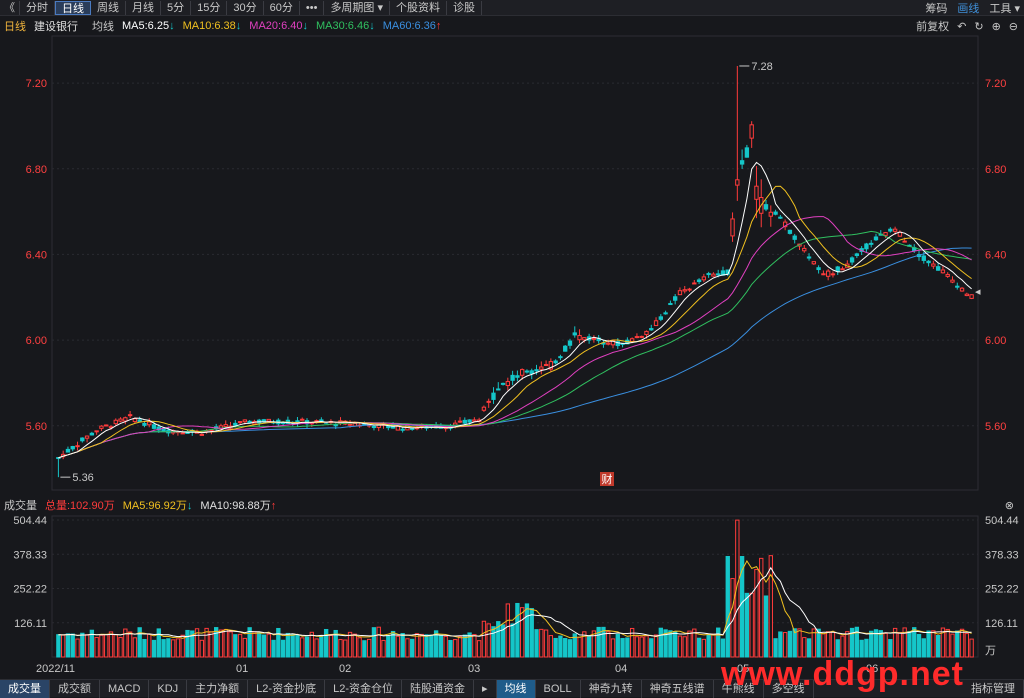 The image size is (1024, 698). What do you see at coordinates (218, 688) in the screenshot?
I see `tab-main-net: 主力净额` at bounding box center [218, 688].